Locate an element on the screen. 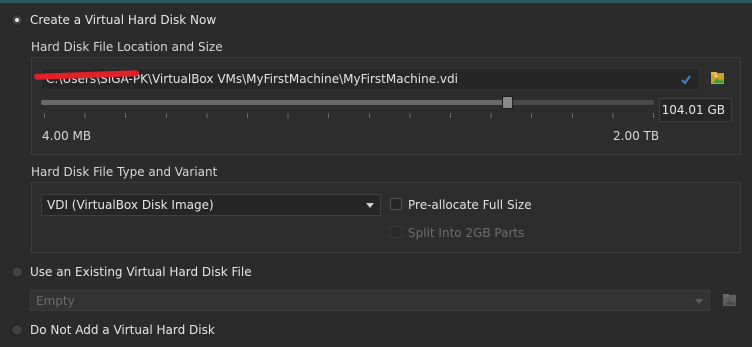  split-label: Split Into 2GB Parts is located at coordinates (466, 233).